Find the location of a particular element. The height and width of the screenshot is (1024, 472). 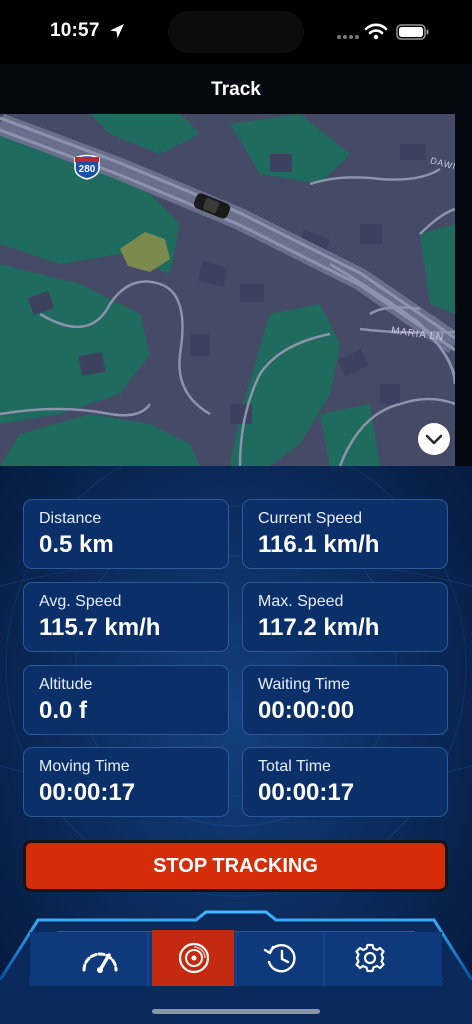

stat-value: 0.0 f is located at coordinates (63, 710).